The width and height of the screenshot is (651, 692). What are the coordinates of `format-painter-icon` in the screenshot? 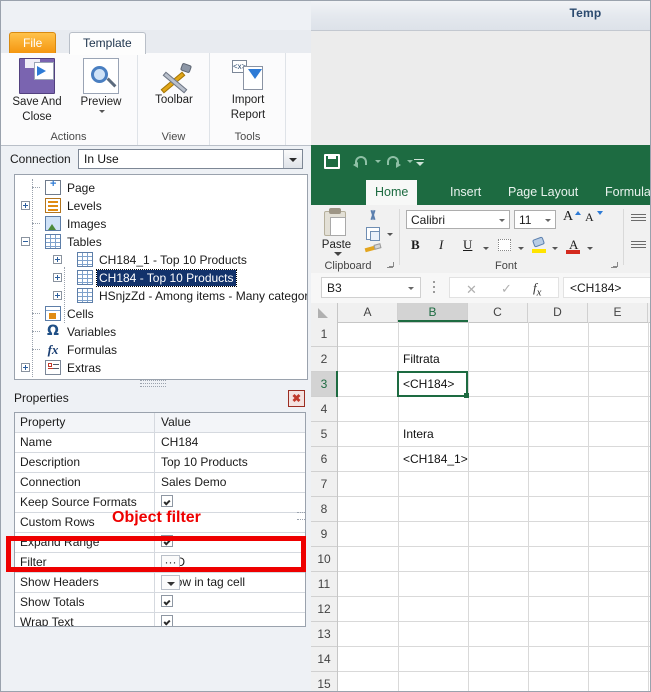 It's located at (373, 248).